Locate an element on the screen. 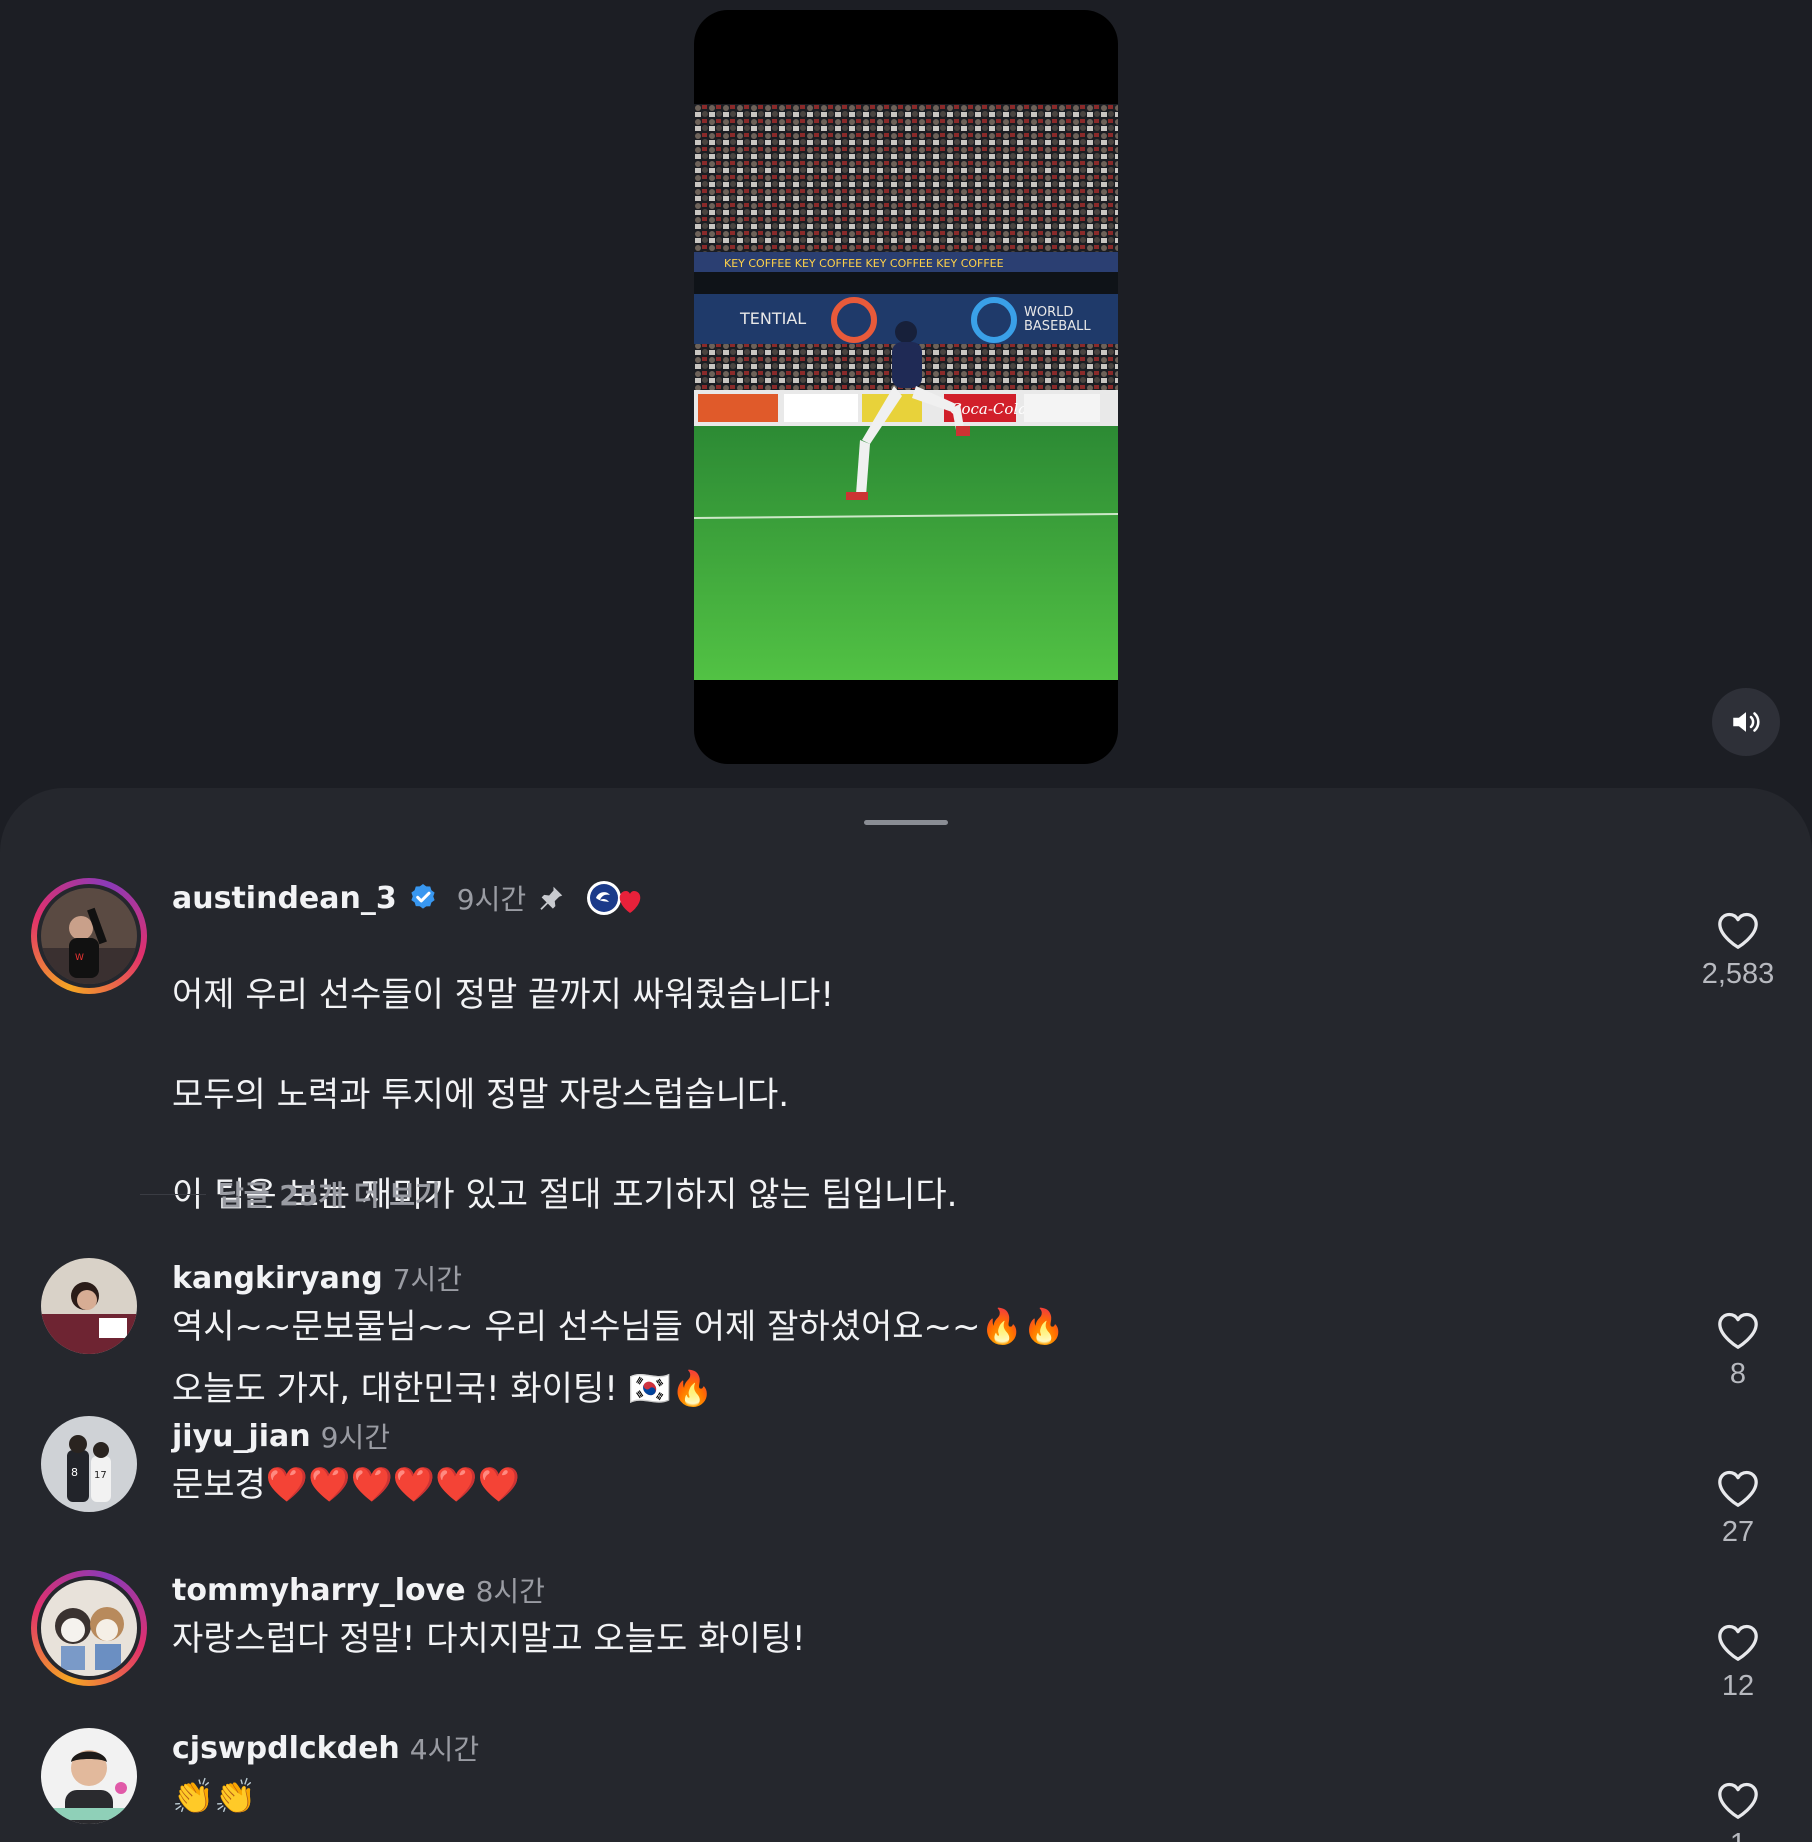  comment-timestamp: 8시간 is located at coordinates (510, 1591).